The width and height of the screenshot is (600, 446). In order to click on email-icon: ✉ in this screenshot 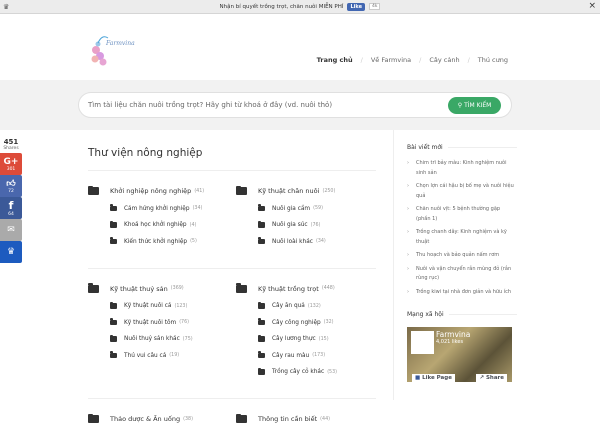, I will do `click(11, 230)`.